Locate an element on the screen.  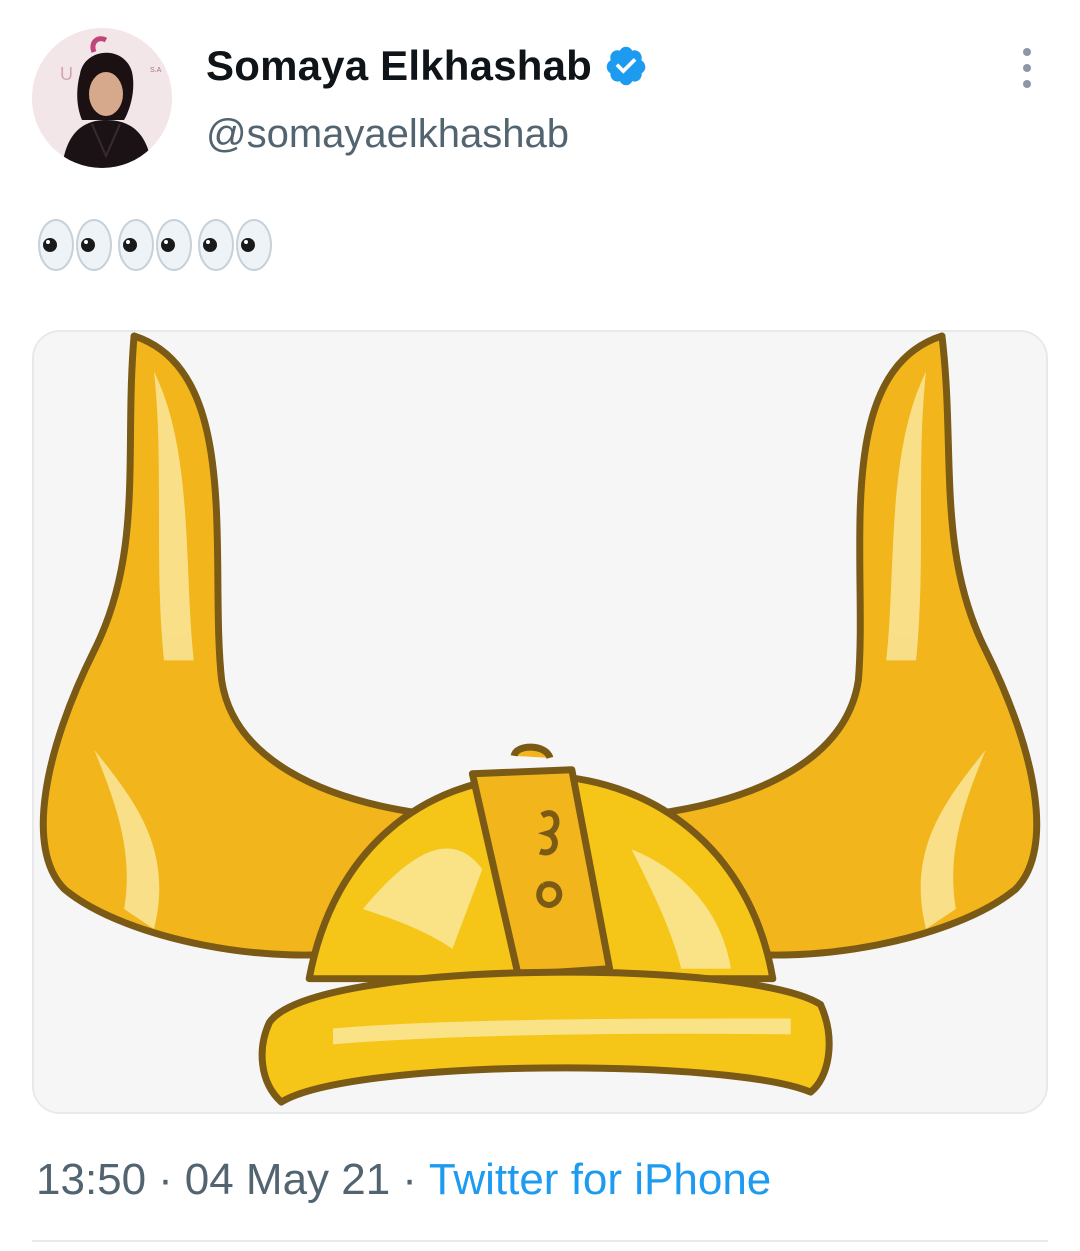
svg-text: U is located at coordinates (66, 74).